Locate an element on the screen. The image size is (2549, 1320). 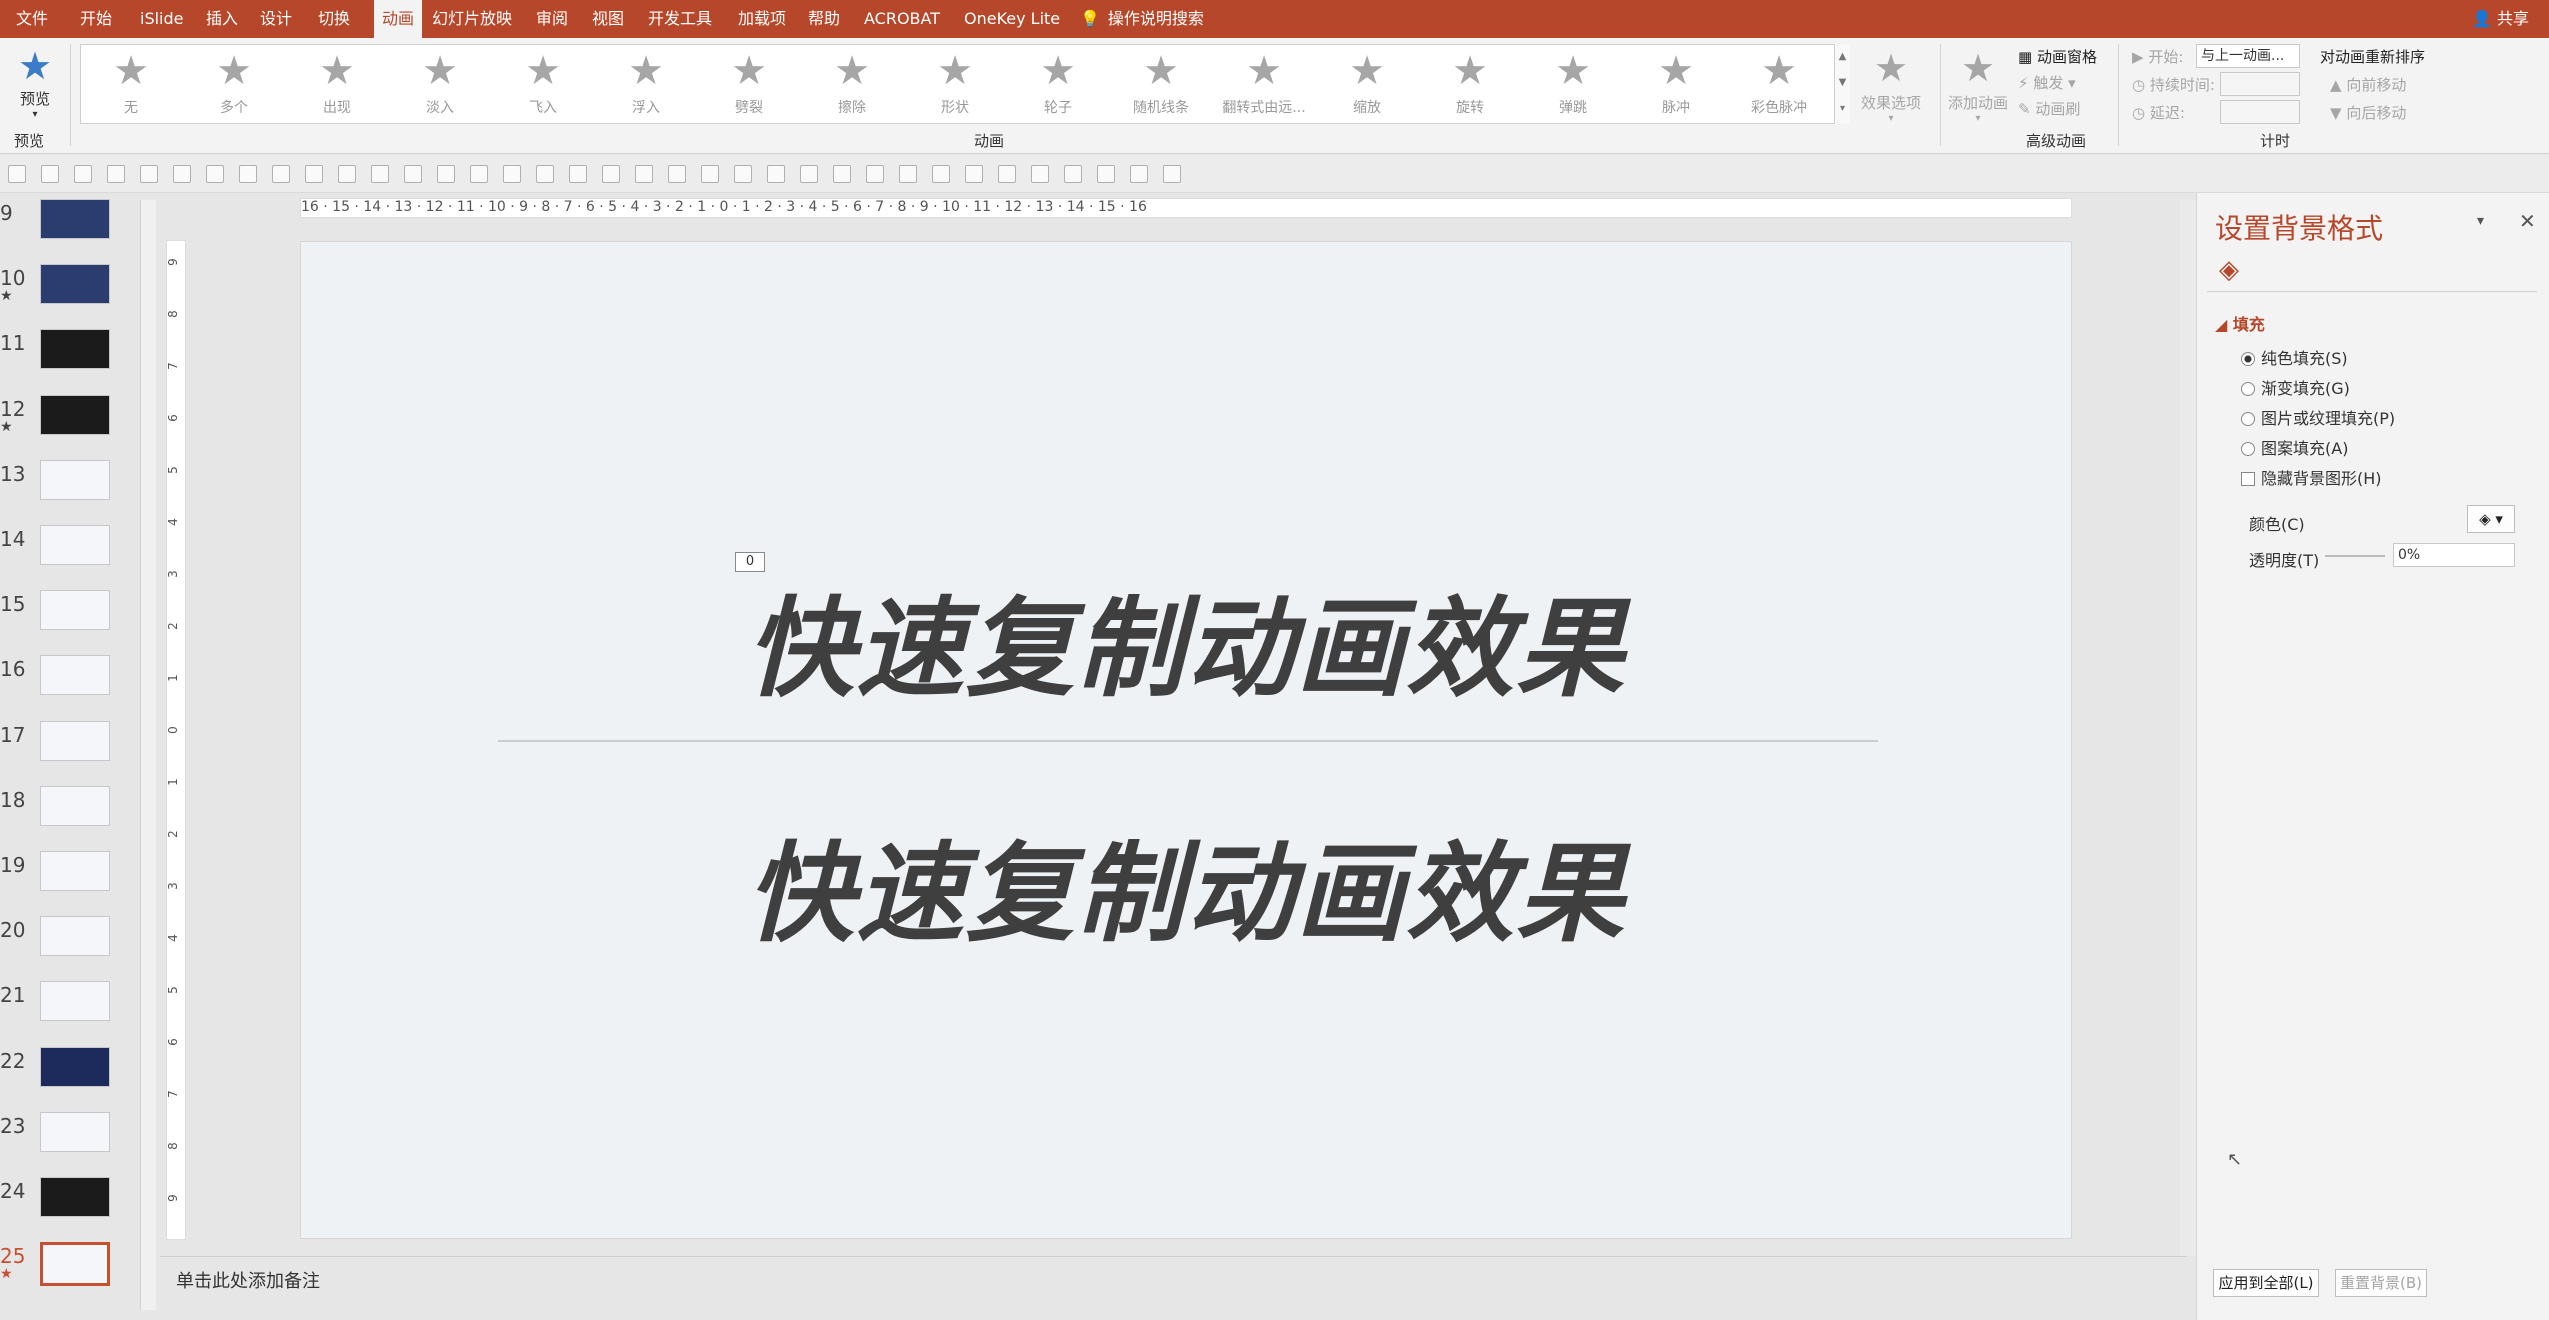
animation-effect-14: ★ 弹跳 is located at coordinates (1573, 84).